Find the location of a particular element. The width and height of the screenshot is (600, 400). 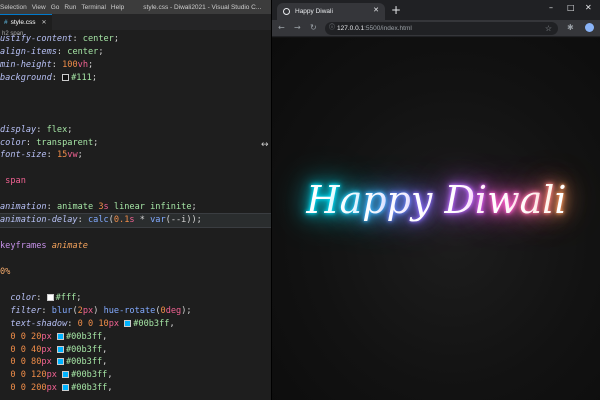

back-icon: ← is located at coordinates (281, 27).